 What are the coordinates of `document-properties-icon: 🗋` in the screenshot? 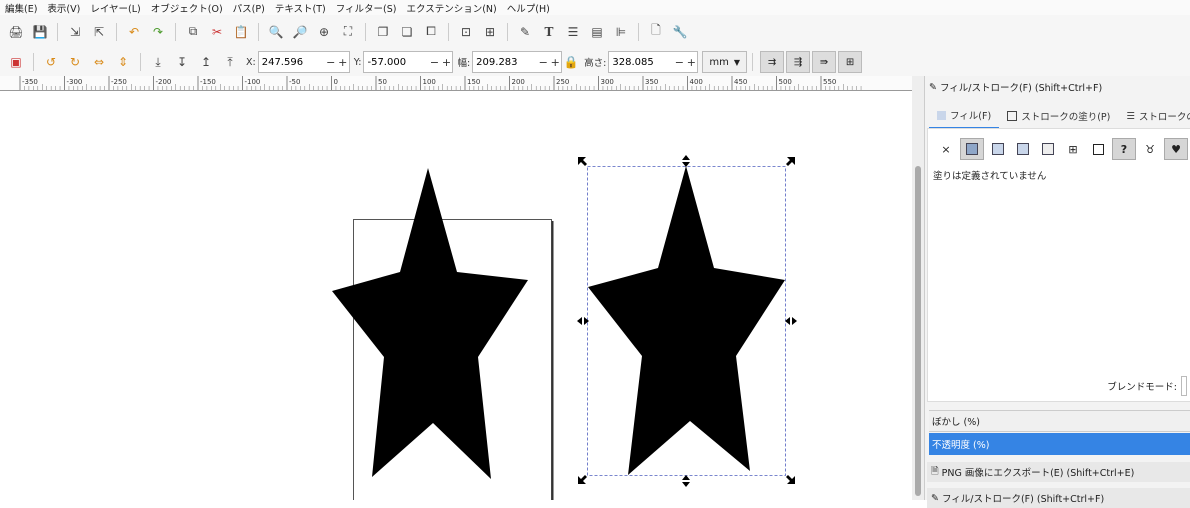 It's located at (656, 32).